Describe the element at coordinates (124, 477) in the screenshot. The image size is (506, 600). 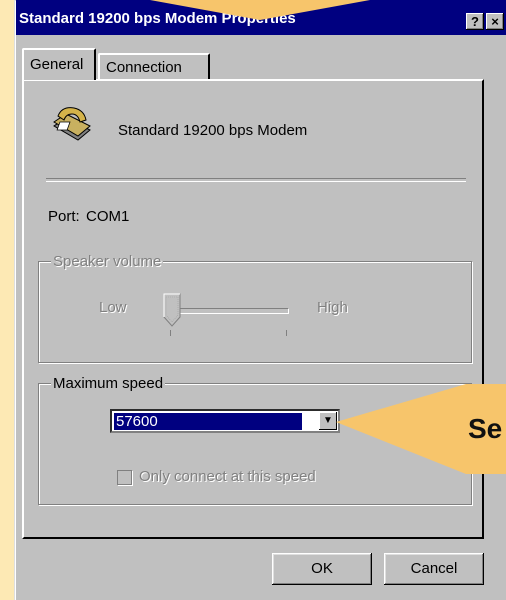
I see `only-connect-checkbox` at that location.